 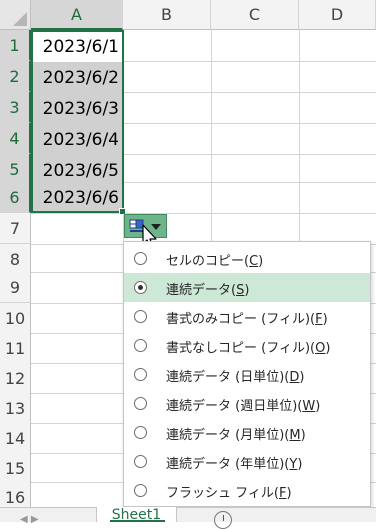 What do you see at coordinates (15, 438) in the screenshot?
I see `row-header-14: 14` at bounding box center [15, 438].